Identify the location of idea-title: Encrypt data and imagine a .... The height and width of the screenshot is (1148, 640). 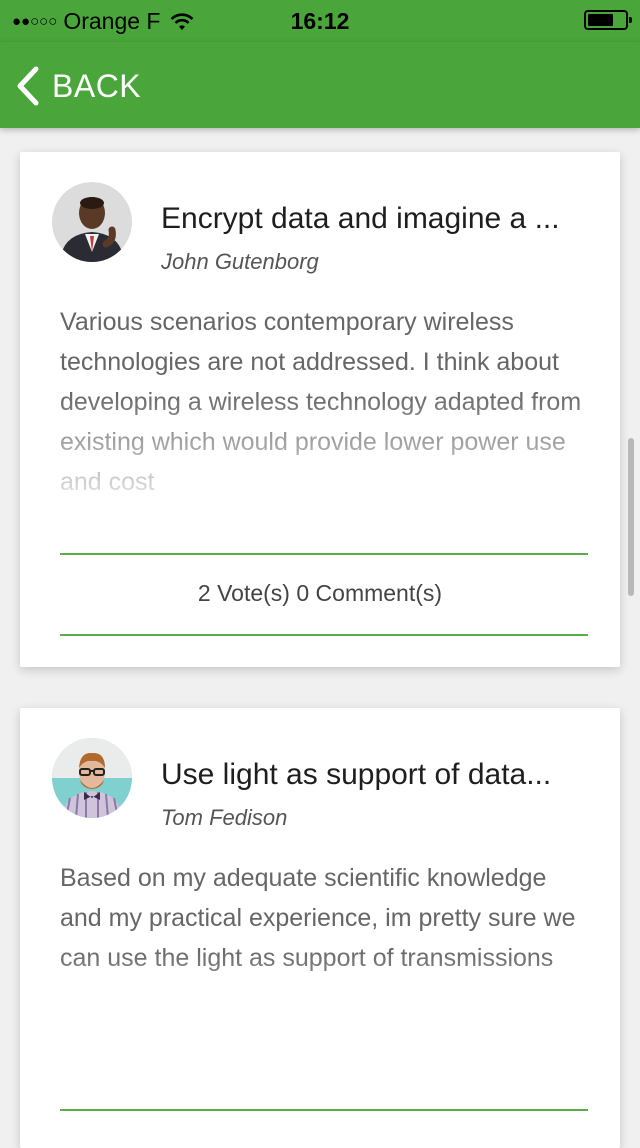
(360, 218).